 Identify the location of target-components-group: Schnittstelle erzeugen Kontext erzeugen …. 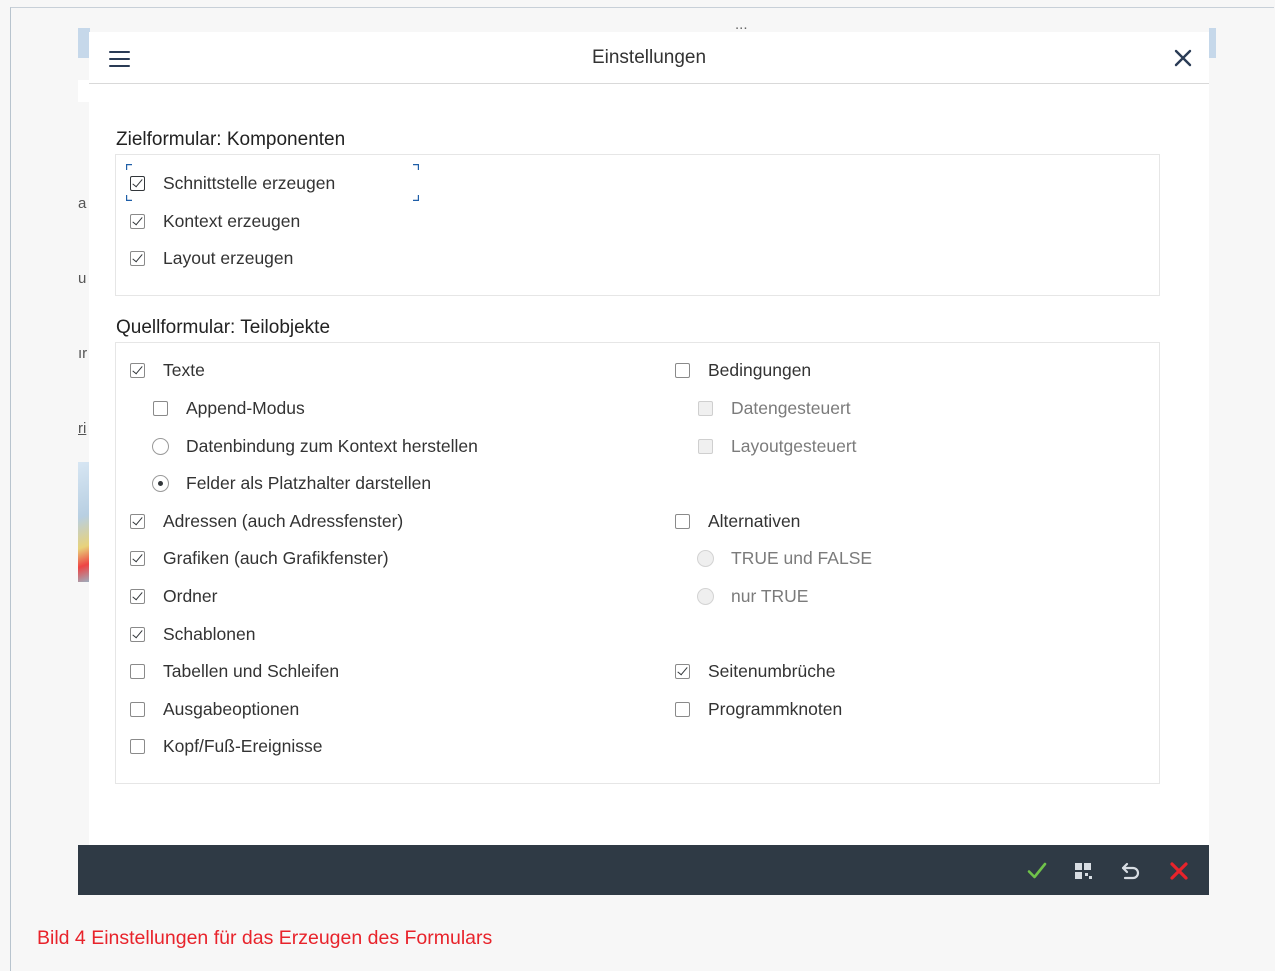
(637, 225).